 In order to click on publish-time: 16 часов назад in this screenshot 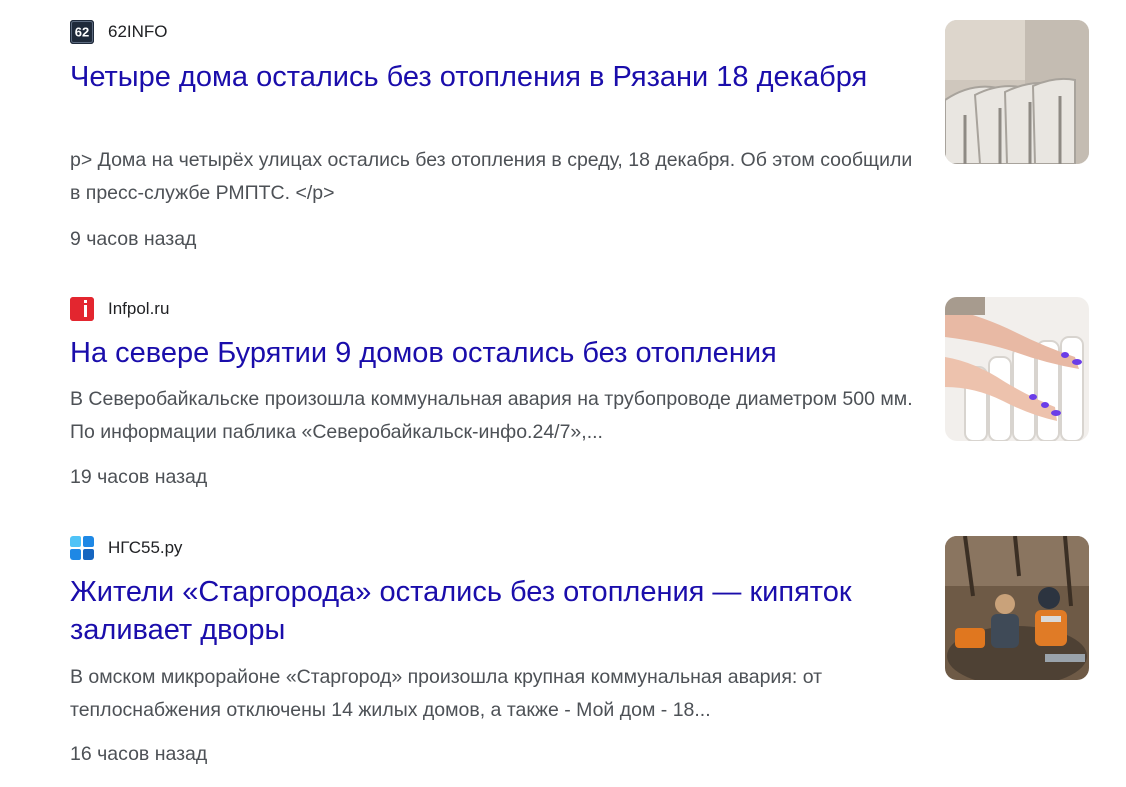, I will do `click(139, 754)`.